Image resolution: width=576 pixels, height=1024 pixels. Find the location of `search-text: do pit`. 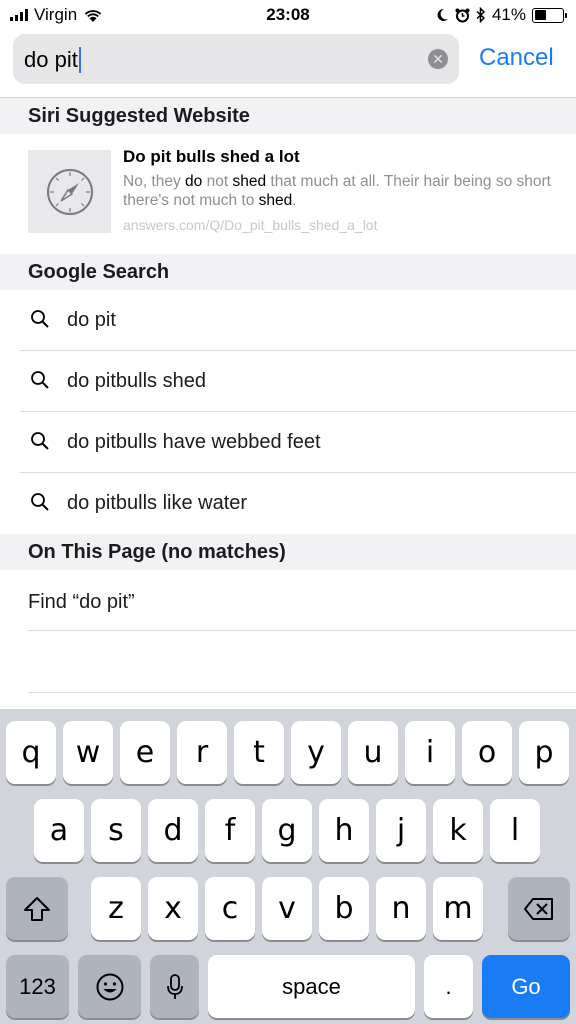

search-text: do pit is located at coordinates (52, 60).